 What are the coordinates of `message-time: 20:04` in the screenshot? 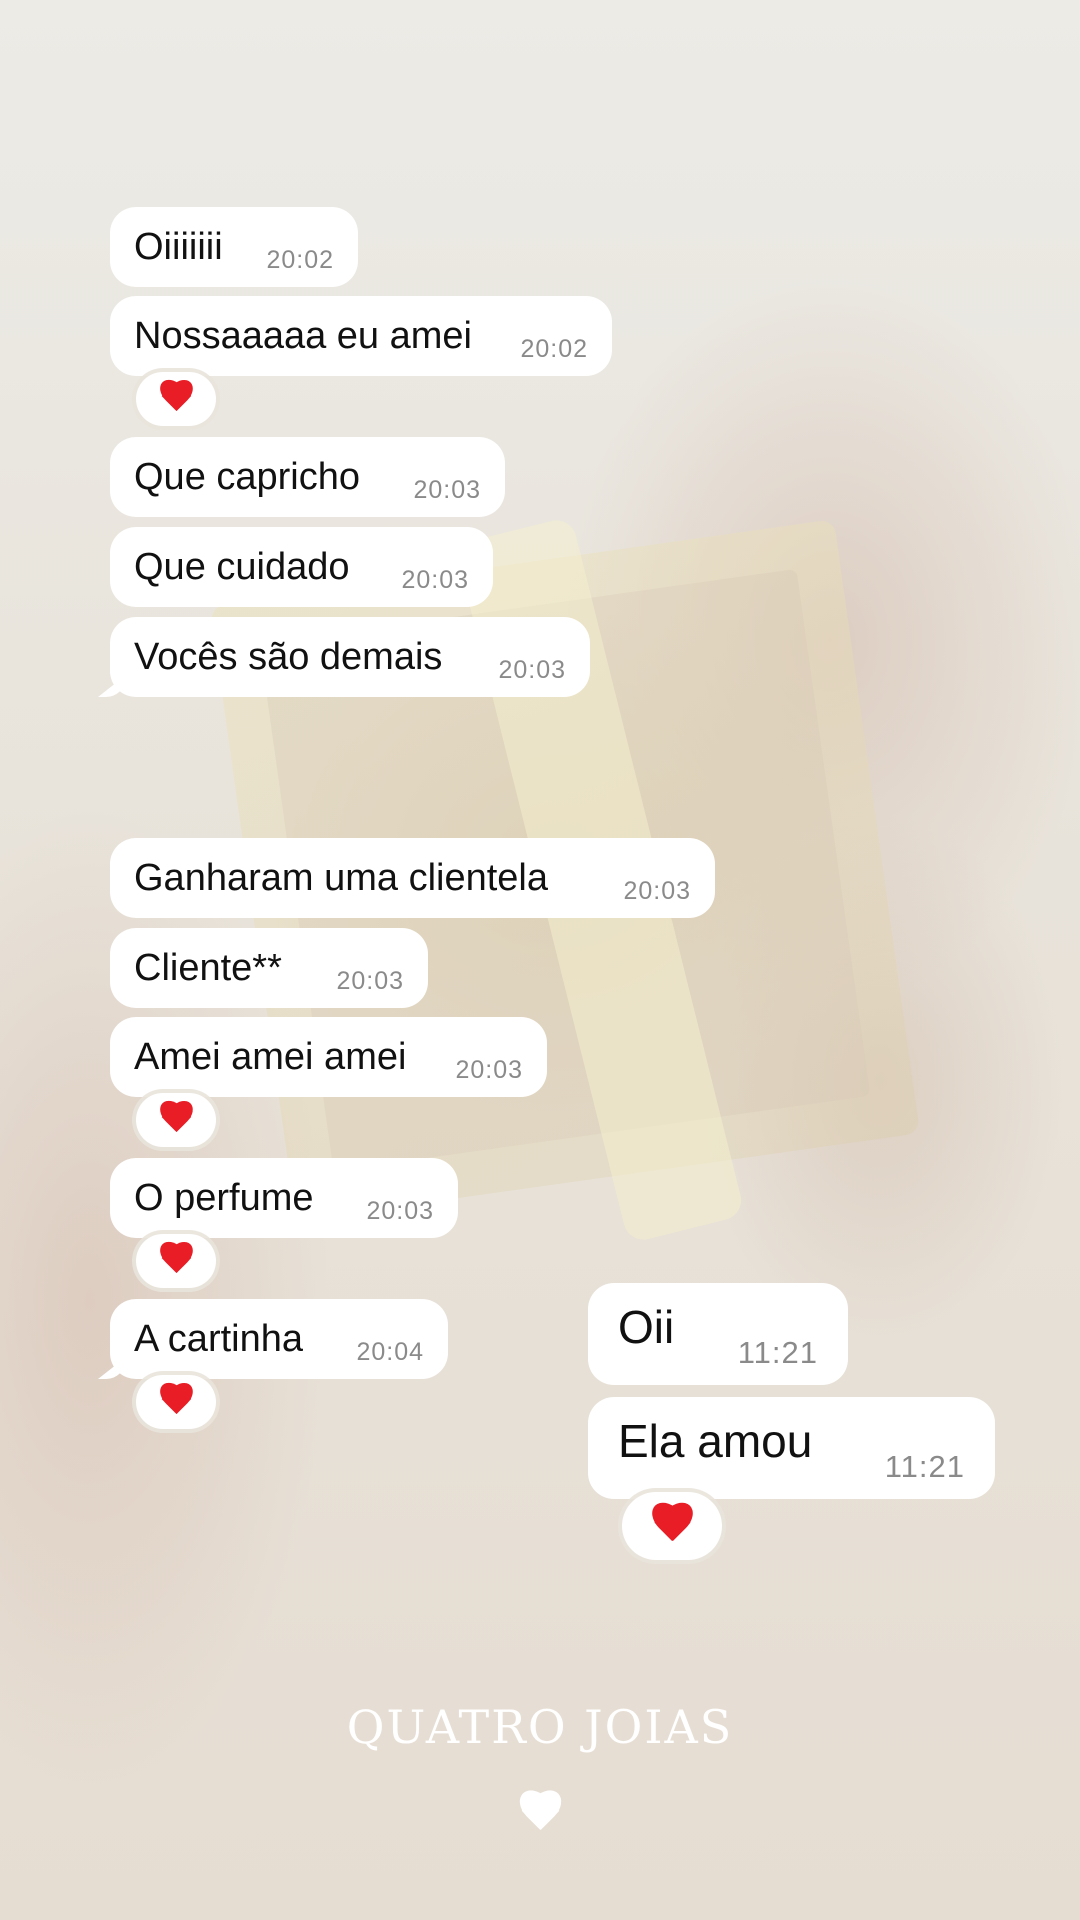 It's located at (390, 1352).